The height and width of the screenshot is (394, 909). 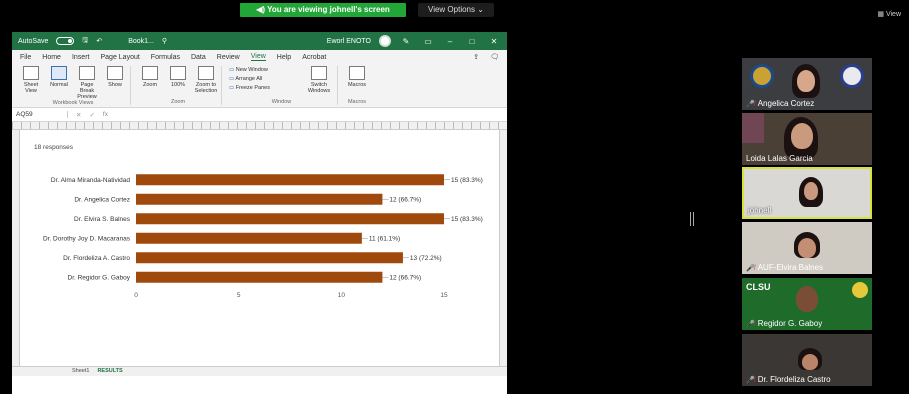 What do you see at coordinates (807, 304) in the screenshot?
I see `participant-tile-regidor-gaboy: CLSU 🎤̸ Regidor G. Gaboy` at bounding box center [807, 304].